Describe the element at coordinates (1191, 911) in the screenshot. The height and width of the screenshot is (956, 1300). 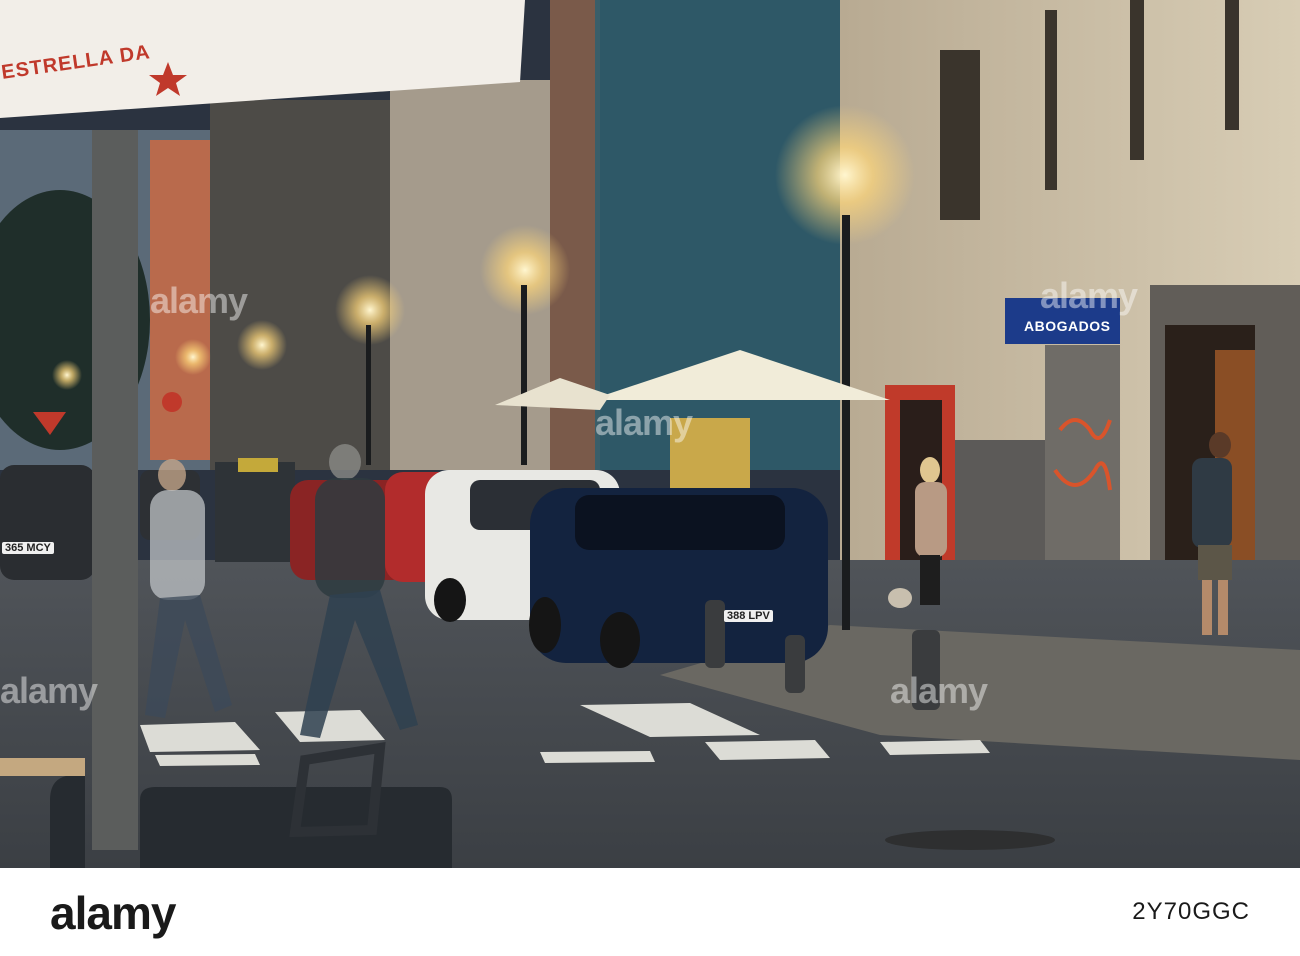
I see `image-id: 2Y70GGC` at that location.